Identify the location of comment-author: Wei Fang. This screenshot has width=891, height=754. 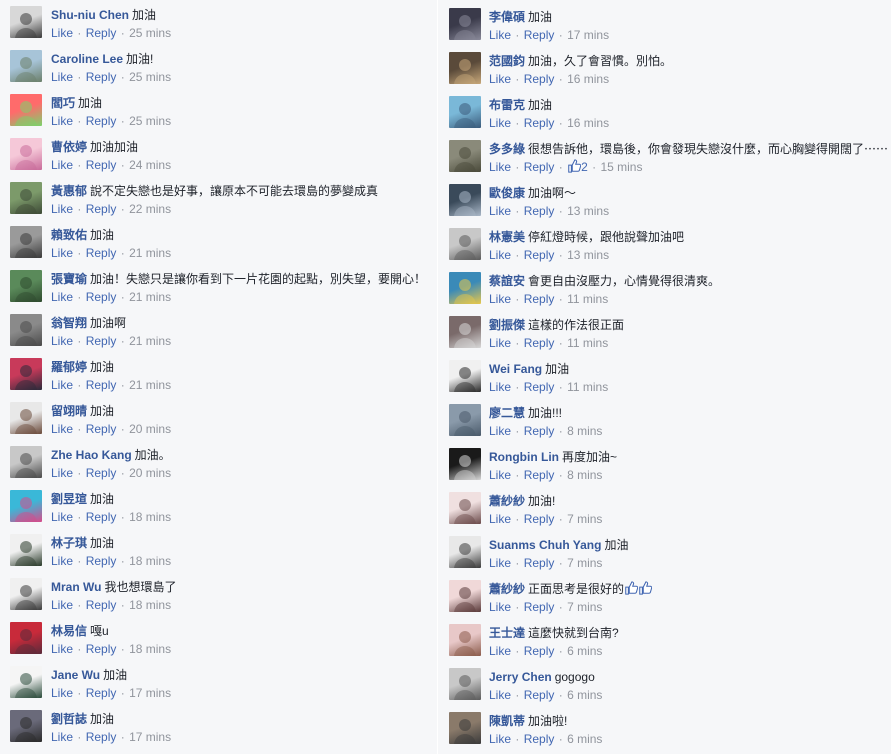
(515, 369).